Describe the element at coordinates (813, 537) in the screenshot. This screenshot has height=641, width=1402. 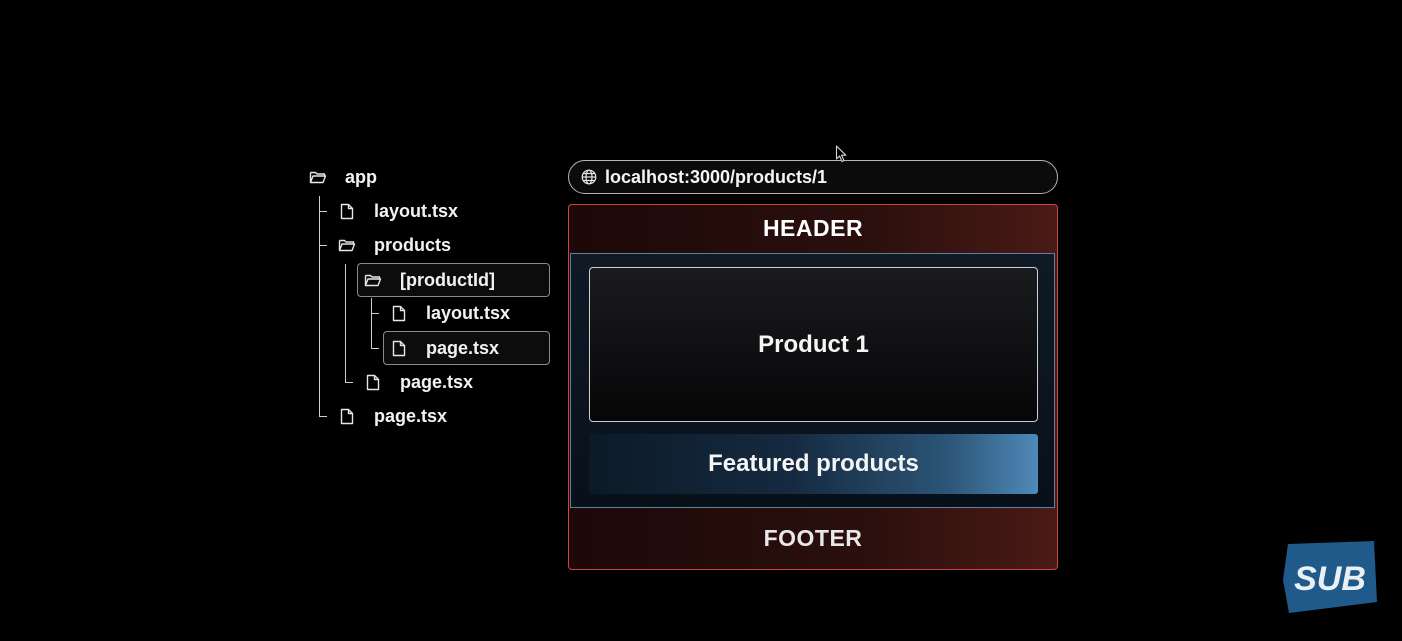
I see `layout-footer: FOOTER` at that location.